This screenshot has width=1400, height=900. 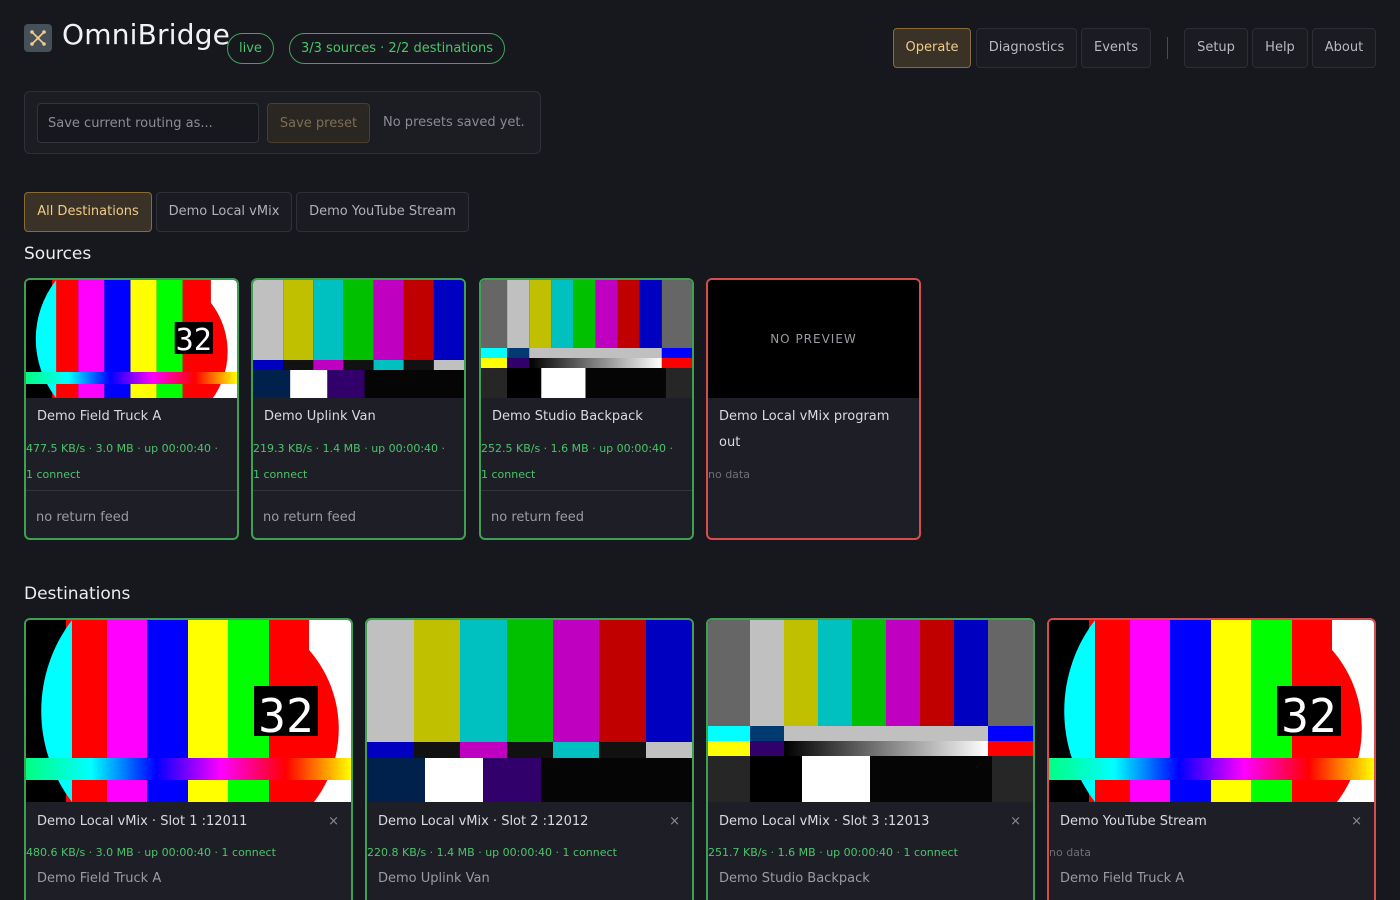 I want to click on destinations-heading: Destinations, so click(x=77, y=594).